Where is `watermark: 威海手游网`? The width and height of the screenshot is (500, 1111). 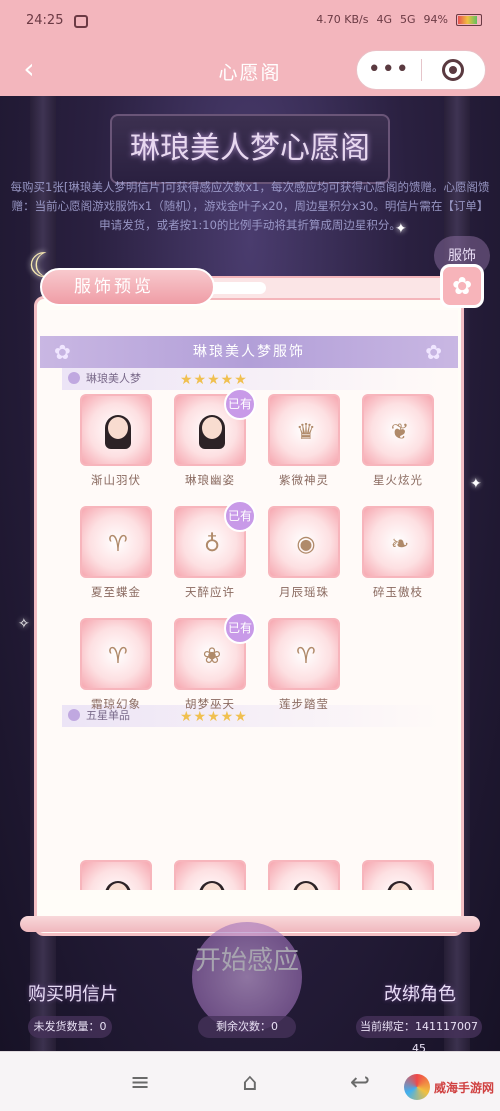 watermark: 威海手游网 is located at coordinates (448, 1087).